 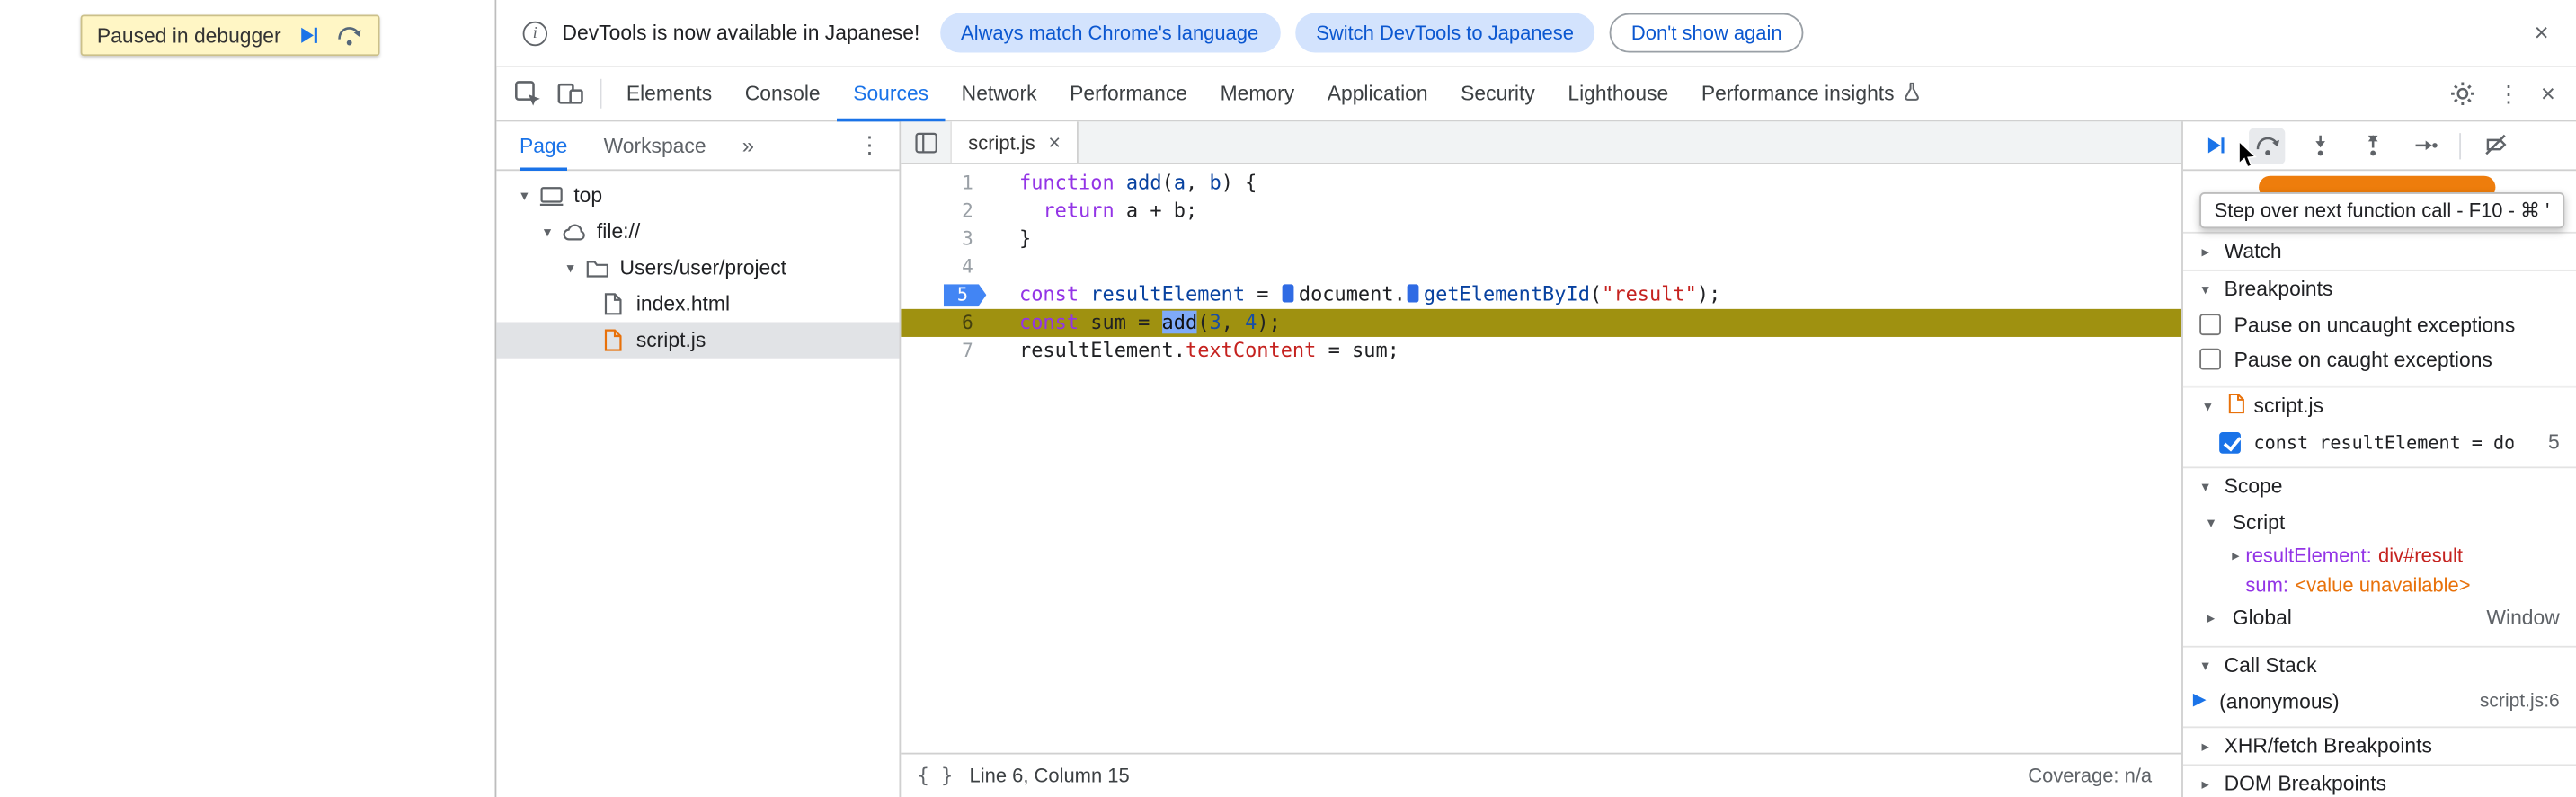 What do you see at coordinates (1497, 93) in the screenshot?
I see `tab-security: Security` at bounding box center [1497, 93].